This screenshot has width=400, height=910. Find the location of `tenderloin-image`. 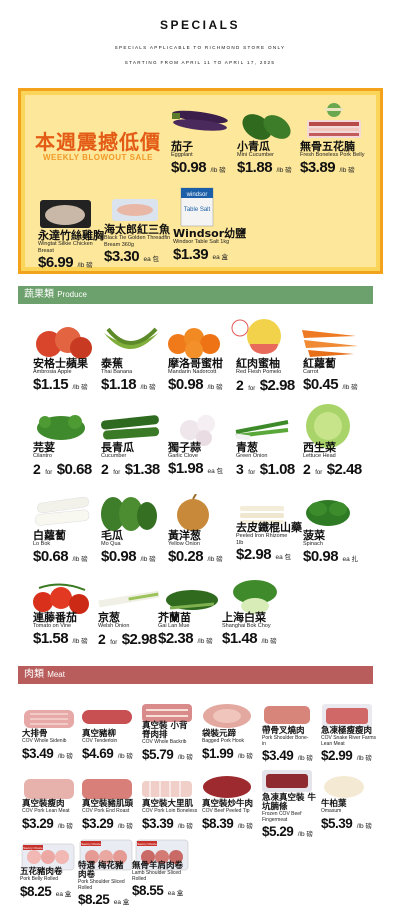

tenderloin-image is located at coordinates (107, 717).